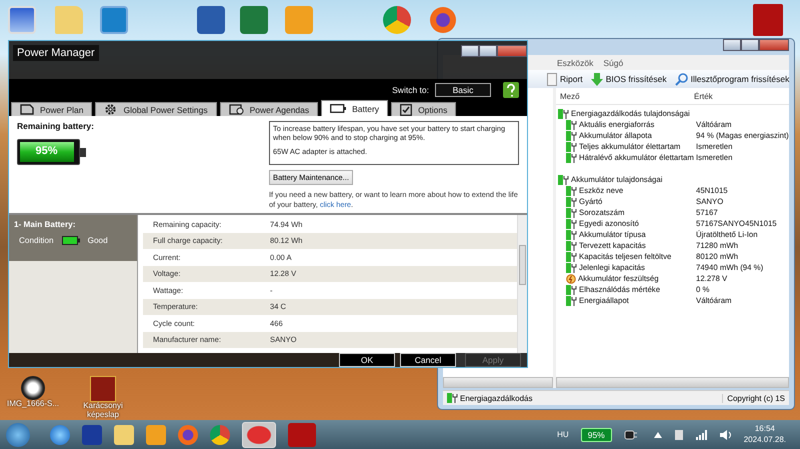 Image resolution: width=800 pixels, height=449 pixels. What do you see at coordinates (45, 224) in the screenshot?
I see `battery-title: 1- Main Battery:` at bounding box center [45, 224].